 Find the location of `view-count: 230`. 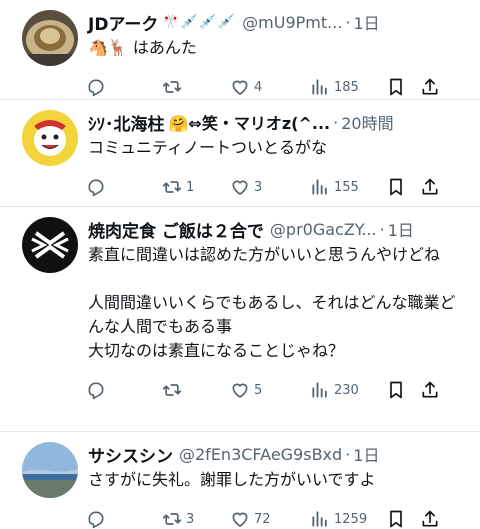

view-count: 230 is located at coordinates (346, 390).